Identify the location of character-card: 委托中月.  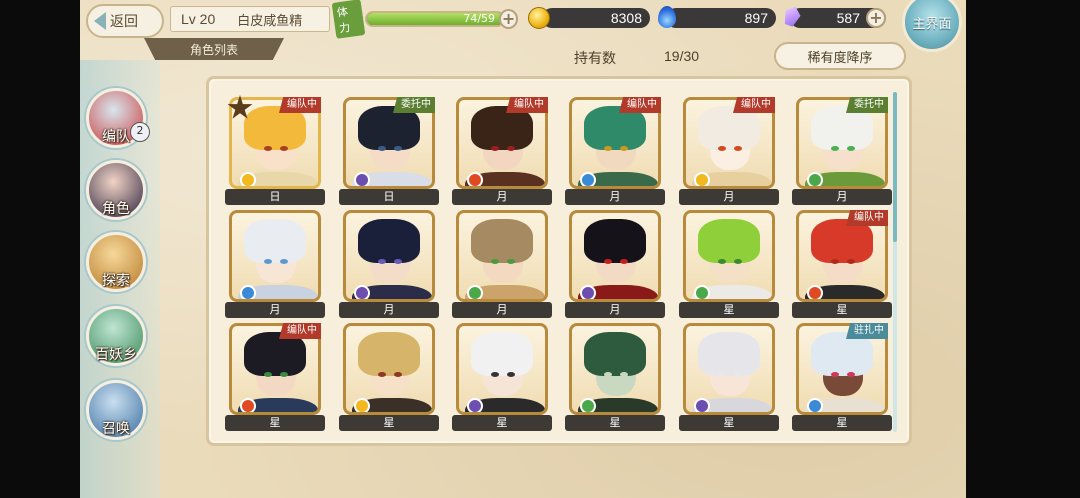
(842, 152).